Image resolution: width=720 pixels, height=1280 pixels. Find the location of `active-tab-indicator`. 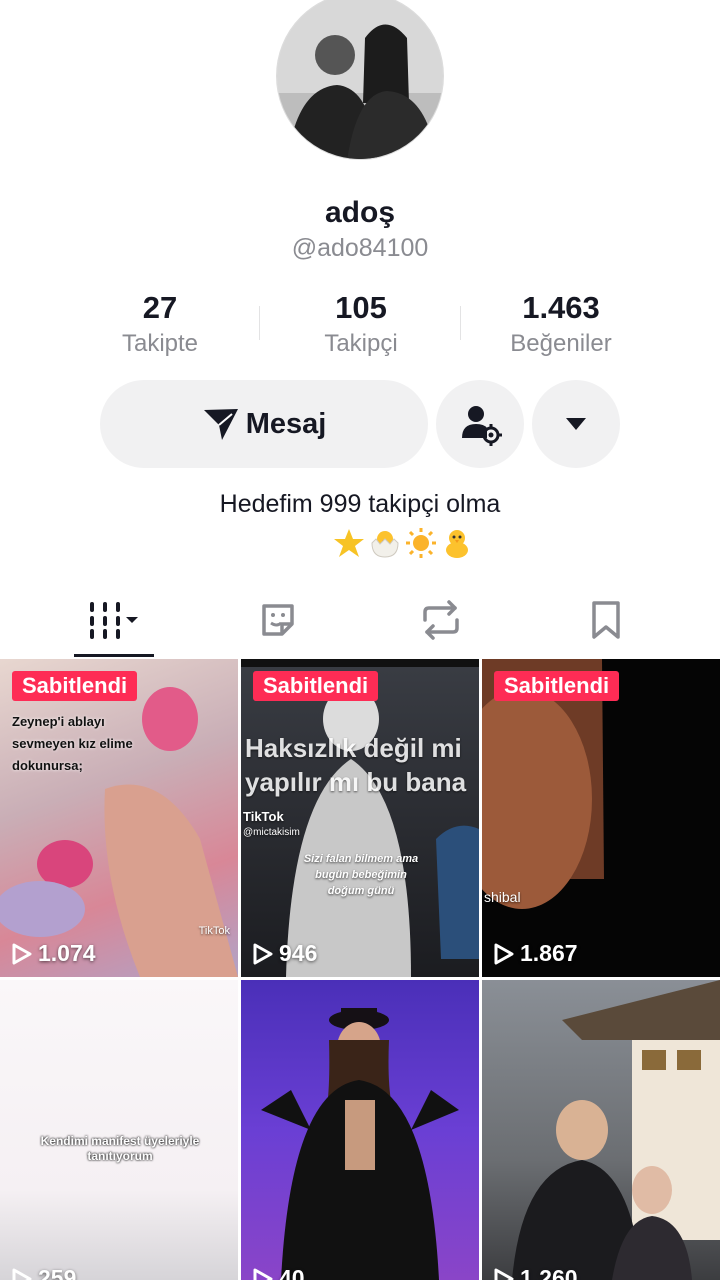

active-tab-indicator is located at coordinates (114, 655).